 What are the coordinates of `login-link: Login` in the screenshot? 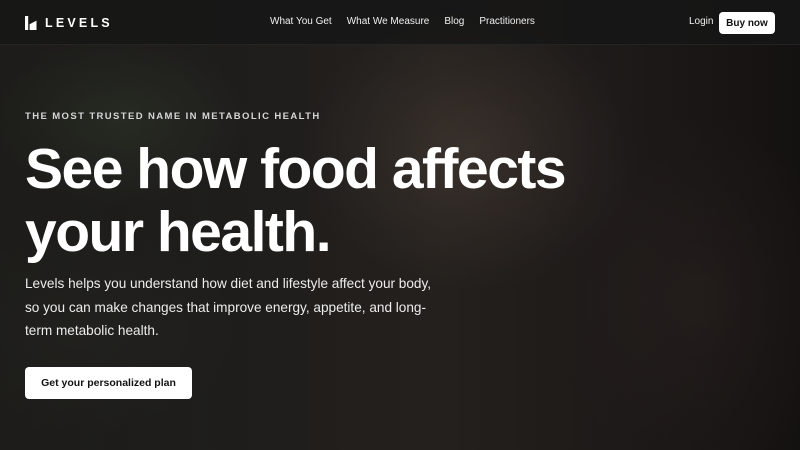 It's located at (701, 21).